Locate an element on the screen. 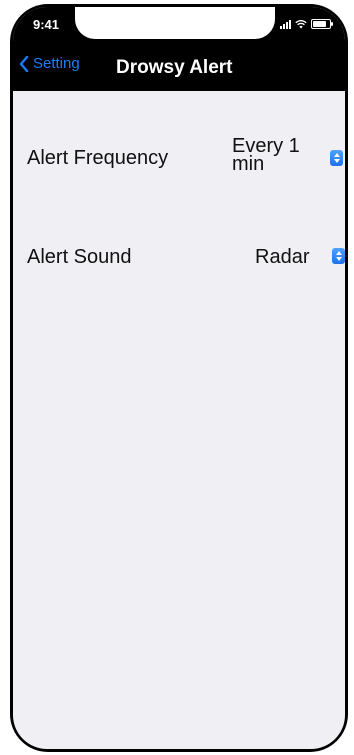  alert-sound-value: Radar is located at coordinates (282, 257).